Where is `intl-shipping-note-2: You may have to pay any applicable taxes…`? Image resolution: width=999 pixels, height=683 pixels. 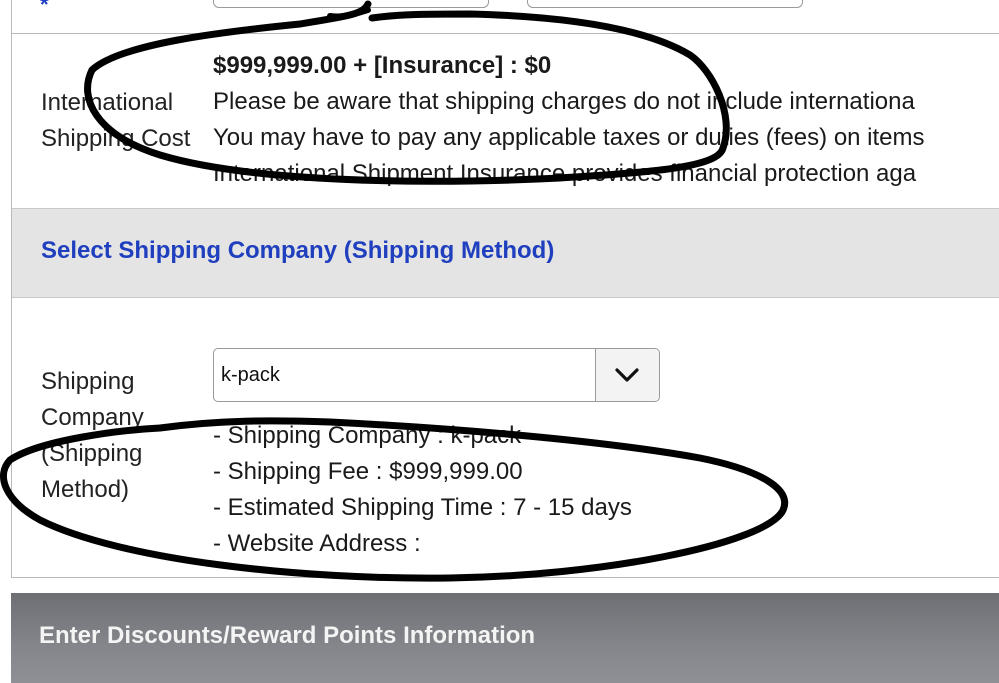
intl-shipping-note-2: You may have to pay any applicable taxes… is located at coordinates (569, 137).